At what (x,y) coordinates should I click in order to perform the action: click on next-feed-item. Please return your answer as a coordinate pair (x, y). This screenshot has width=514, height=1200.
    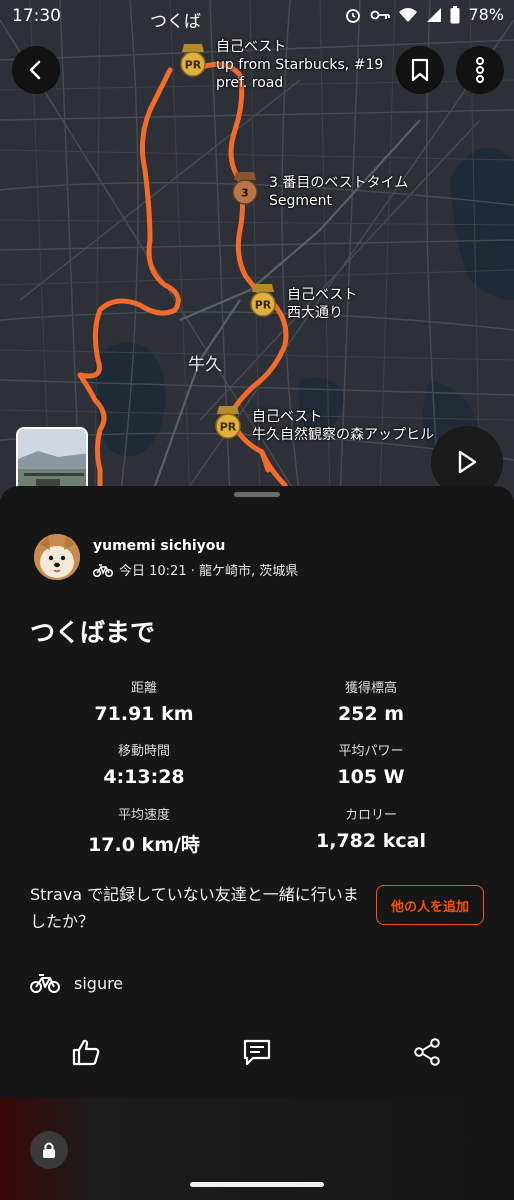
    Looking at the image, I should click on (257, 1149).